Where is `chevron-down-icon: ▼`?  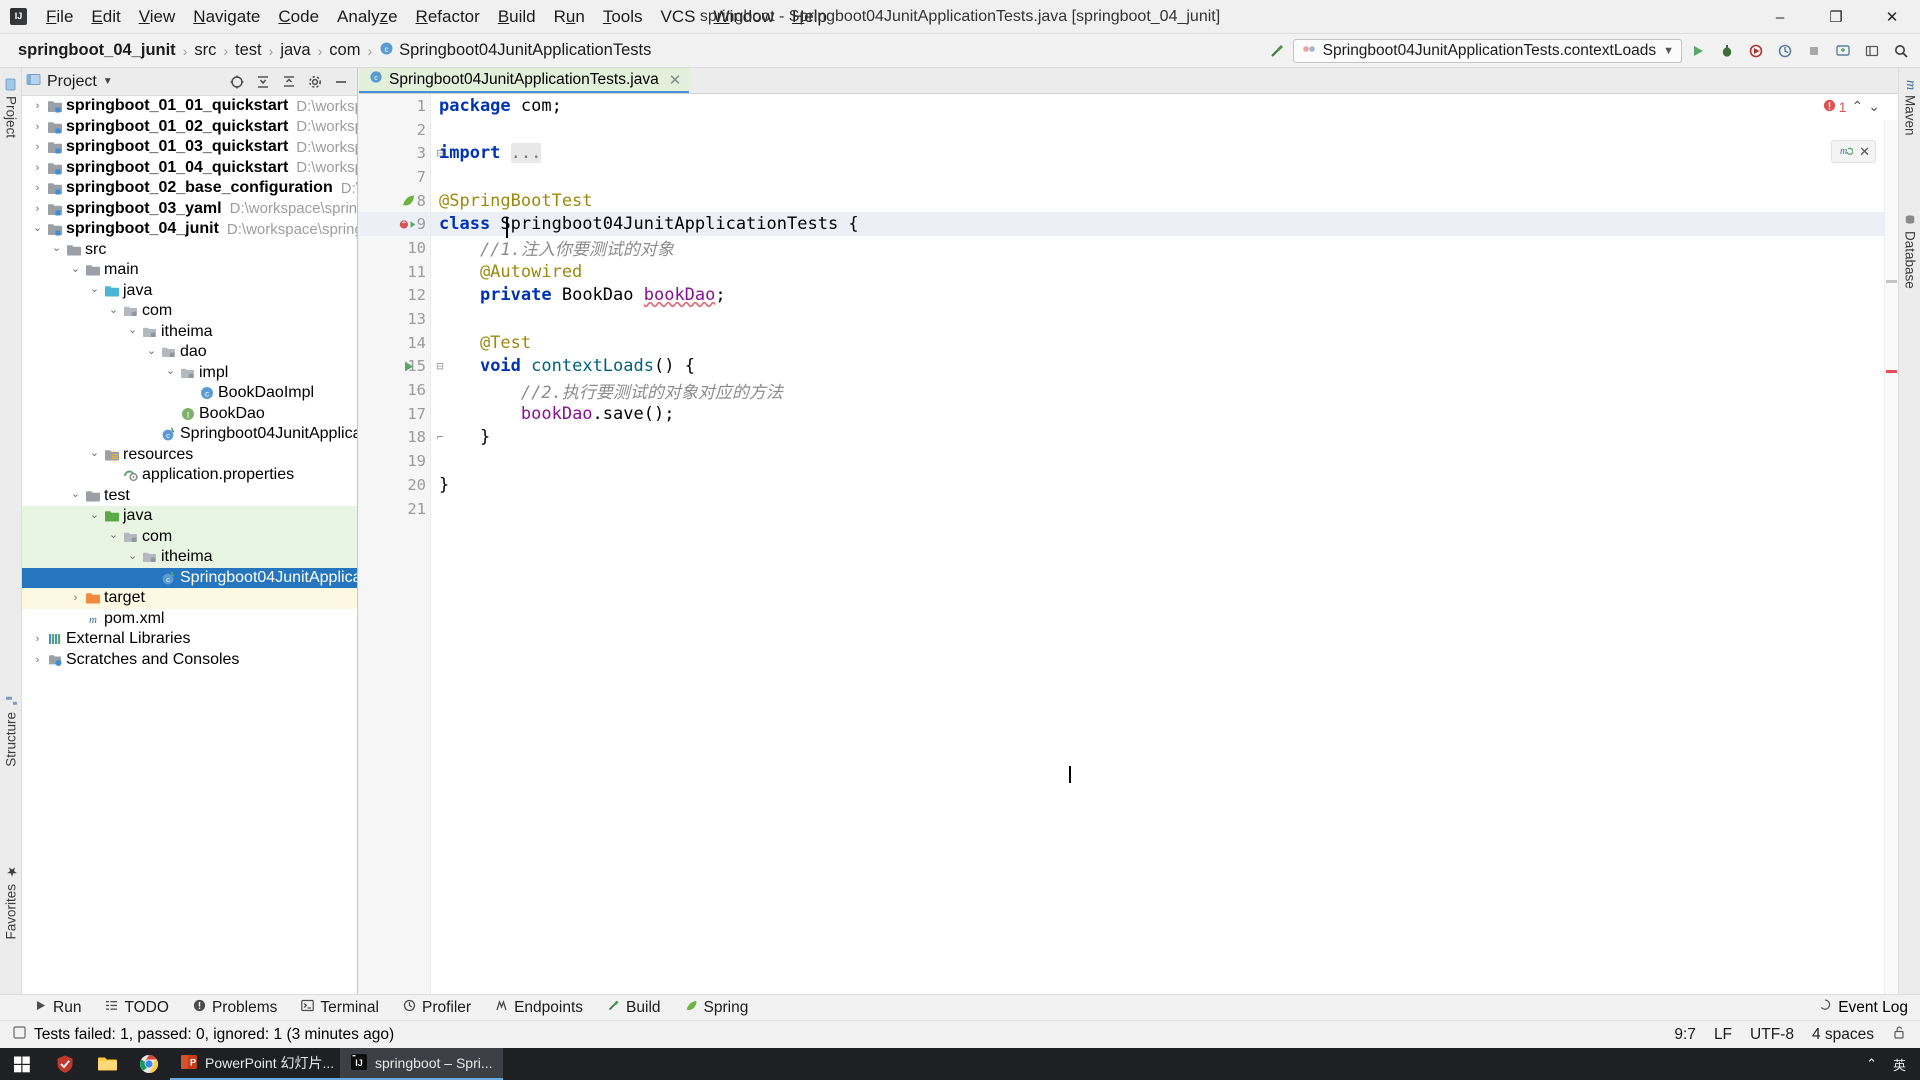 chevron-down-icon: ▼ is located at coordinates (108, 81).